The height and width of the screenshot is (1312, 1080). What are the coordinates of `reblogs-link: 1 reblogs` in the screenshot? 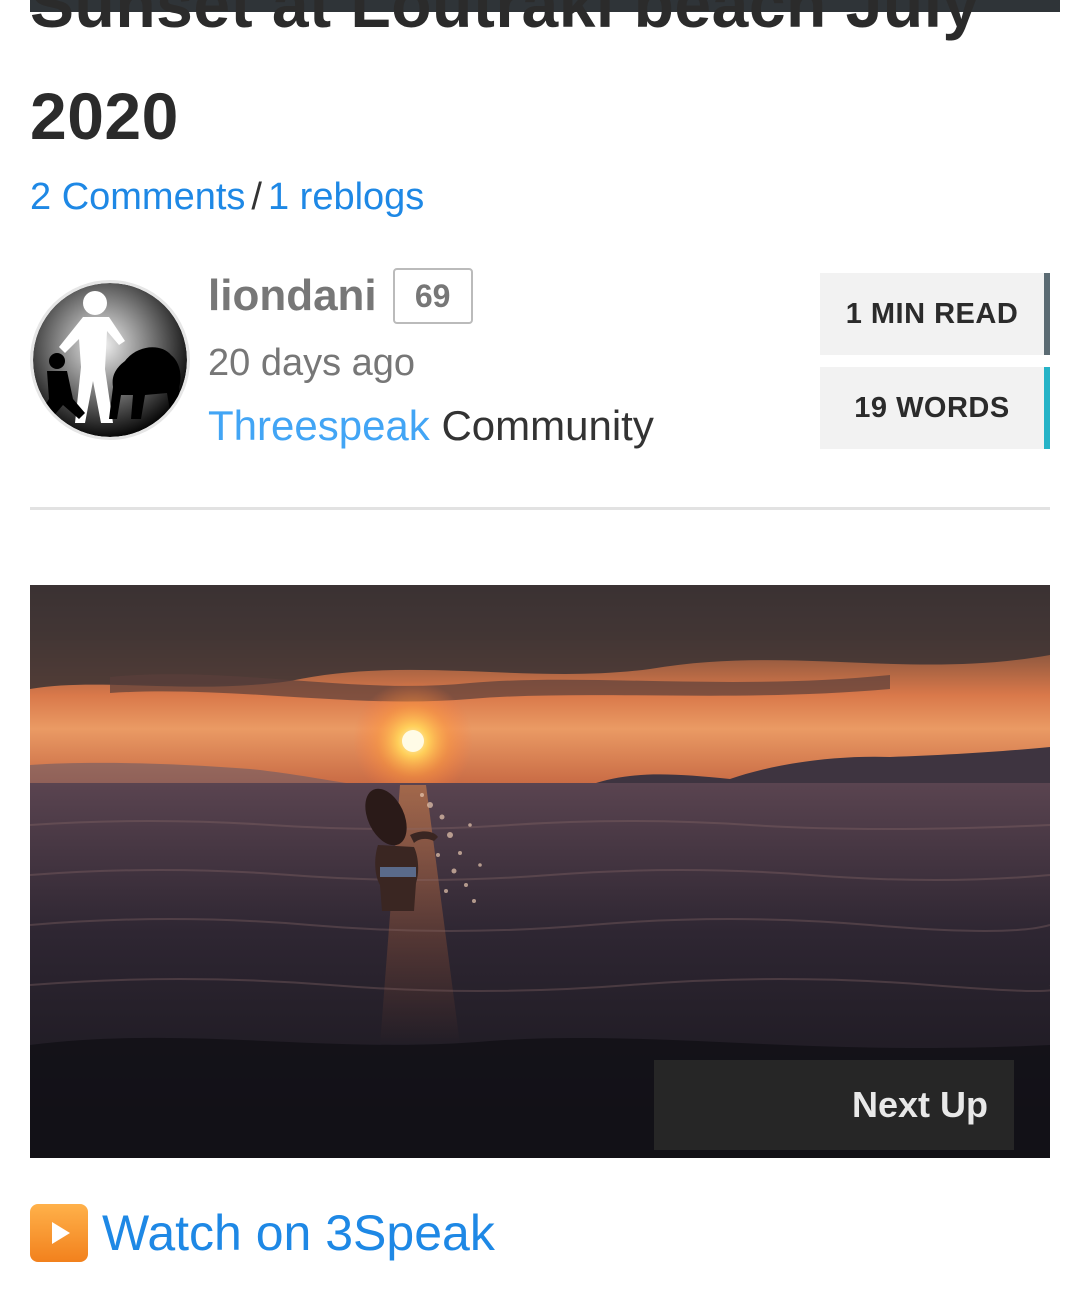 It's located at (346, 197).